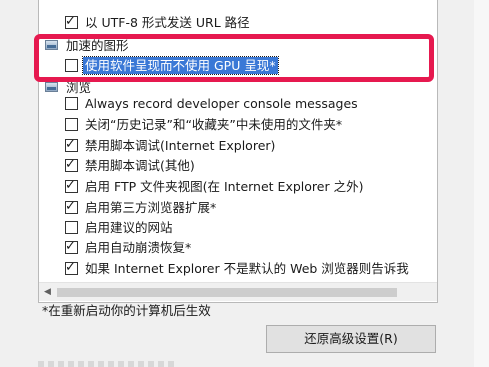  I want to click on option-label: Always record developer console messages, so click(221, 103).